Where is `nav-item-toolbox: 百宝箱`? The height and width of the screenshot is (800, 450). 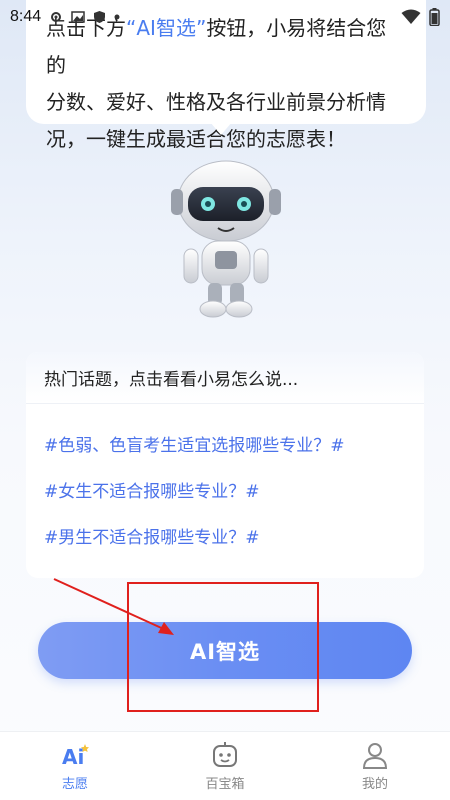
nav-item-toolbox: 百宝箱 is located at coordinates (225, 766).